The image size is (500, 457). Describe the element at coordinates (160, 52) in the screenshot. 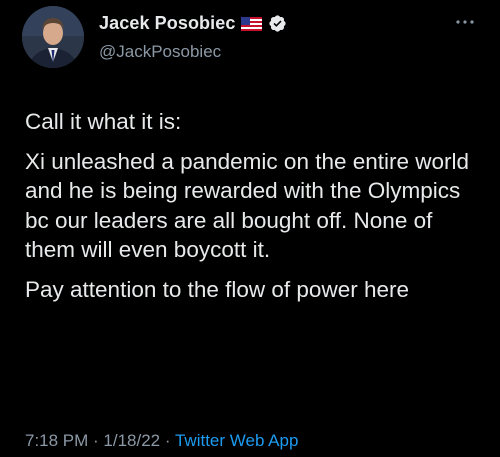

I see `author-handle: @JackPosobiec` at that location.